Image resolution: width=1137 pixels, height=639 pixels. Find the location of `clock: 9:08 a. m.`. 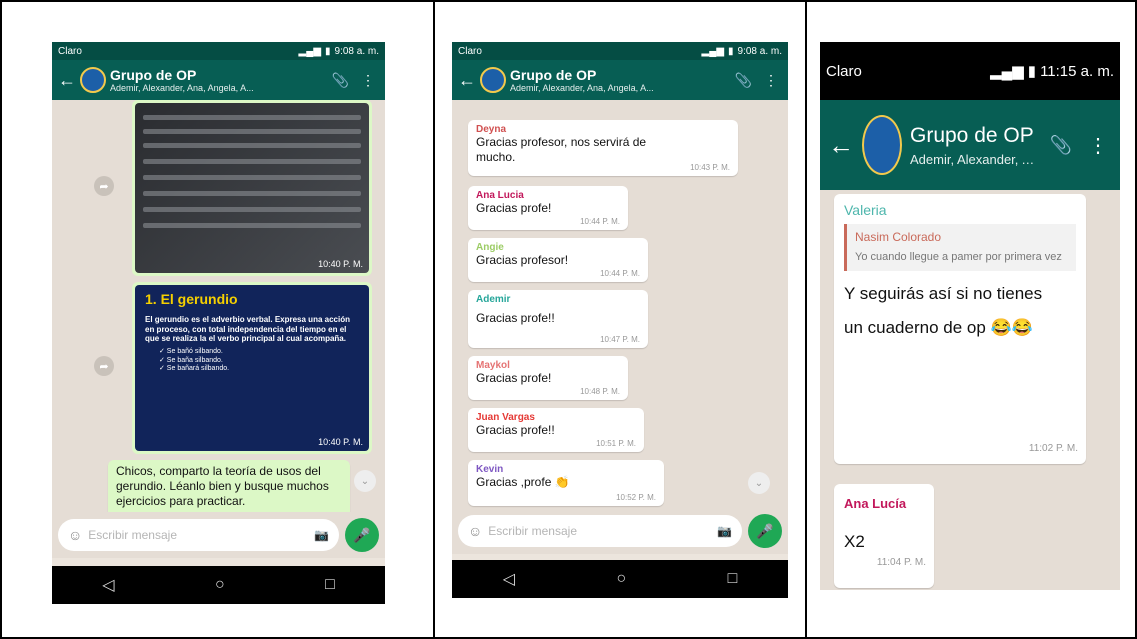

clock: 9:08 a. m. is located at coordinates (356, 51).